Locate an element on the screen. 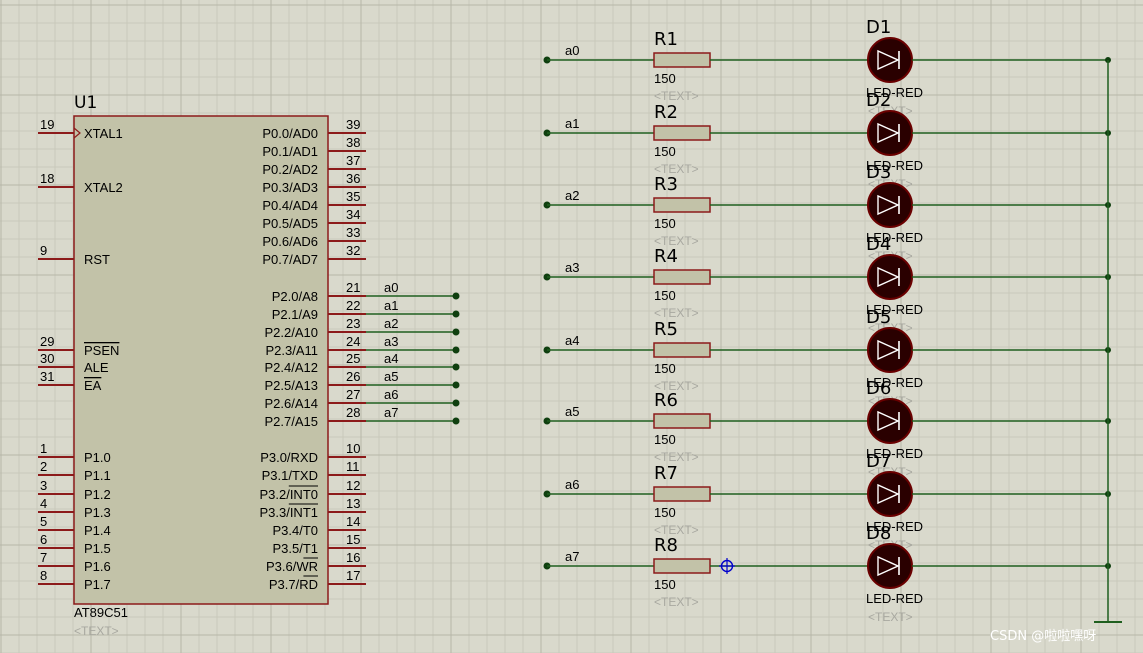 The image size is (1143, 653). chip-pin-label: P1.3 is located at coordinates (97, 512).